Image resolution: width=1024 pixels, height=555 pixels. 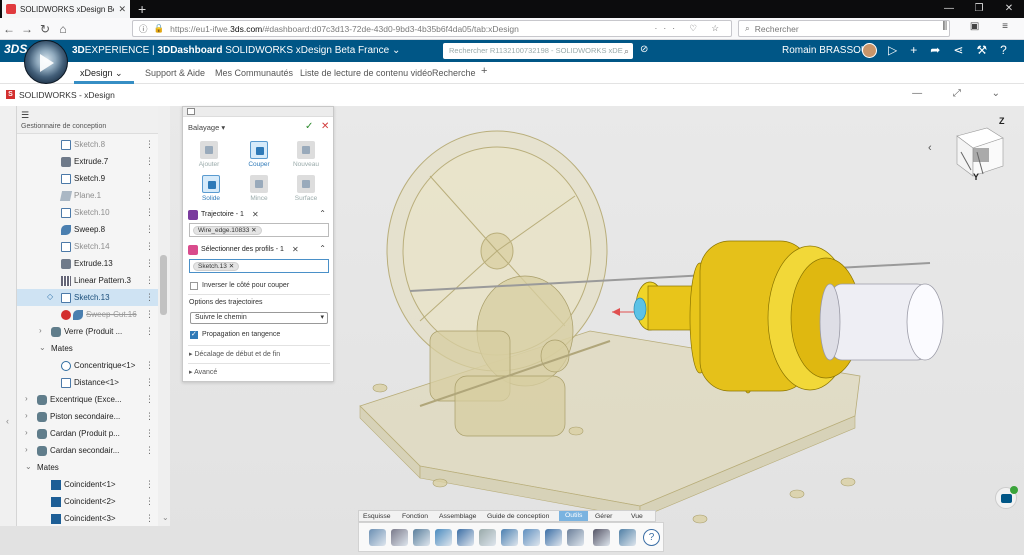 What do you see at coordinates (87, 280) in the screenshot?
I see `tree-item: Linear Pattern.3 ⋮` at bounding box center [87, 280].